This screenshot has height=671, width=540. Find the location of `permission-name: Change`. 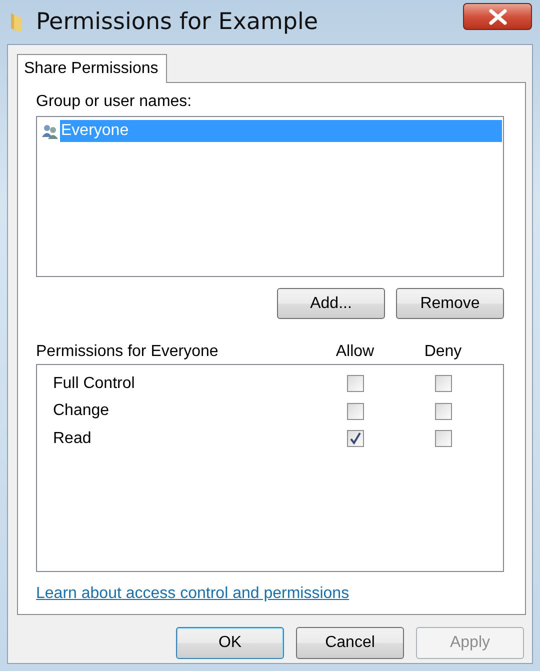

permission-name: Change is located at coordinates (81, 411).